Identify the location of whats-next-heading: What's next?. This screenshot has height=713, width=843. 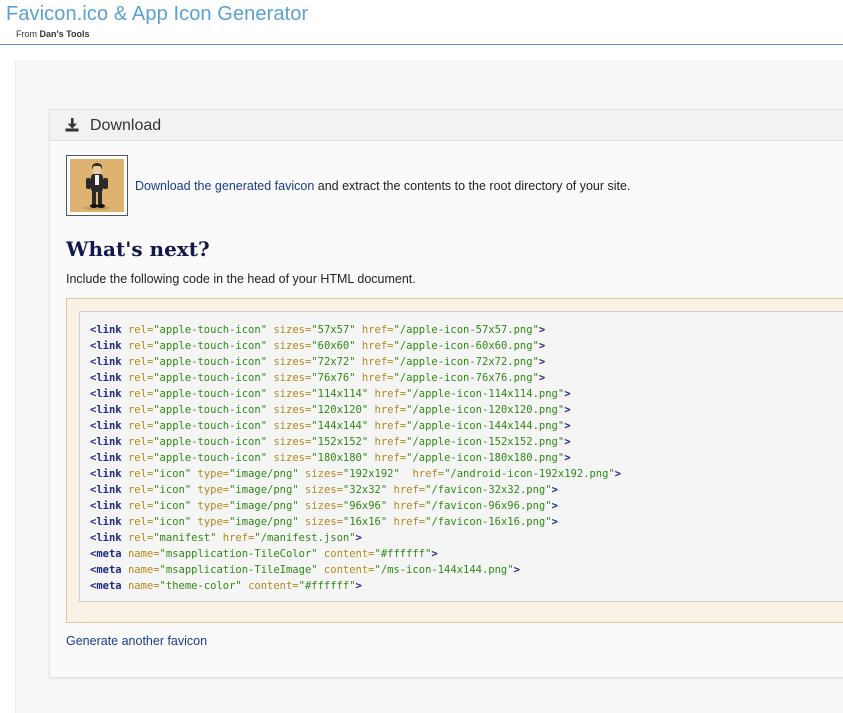
(138, 249).